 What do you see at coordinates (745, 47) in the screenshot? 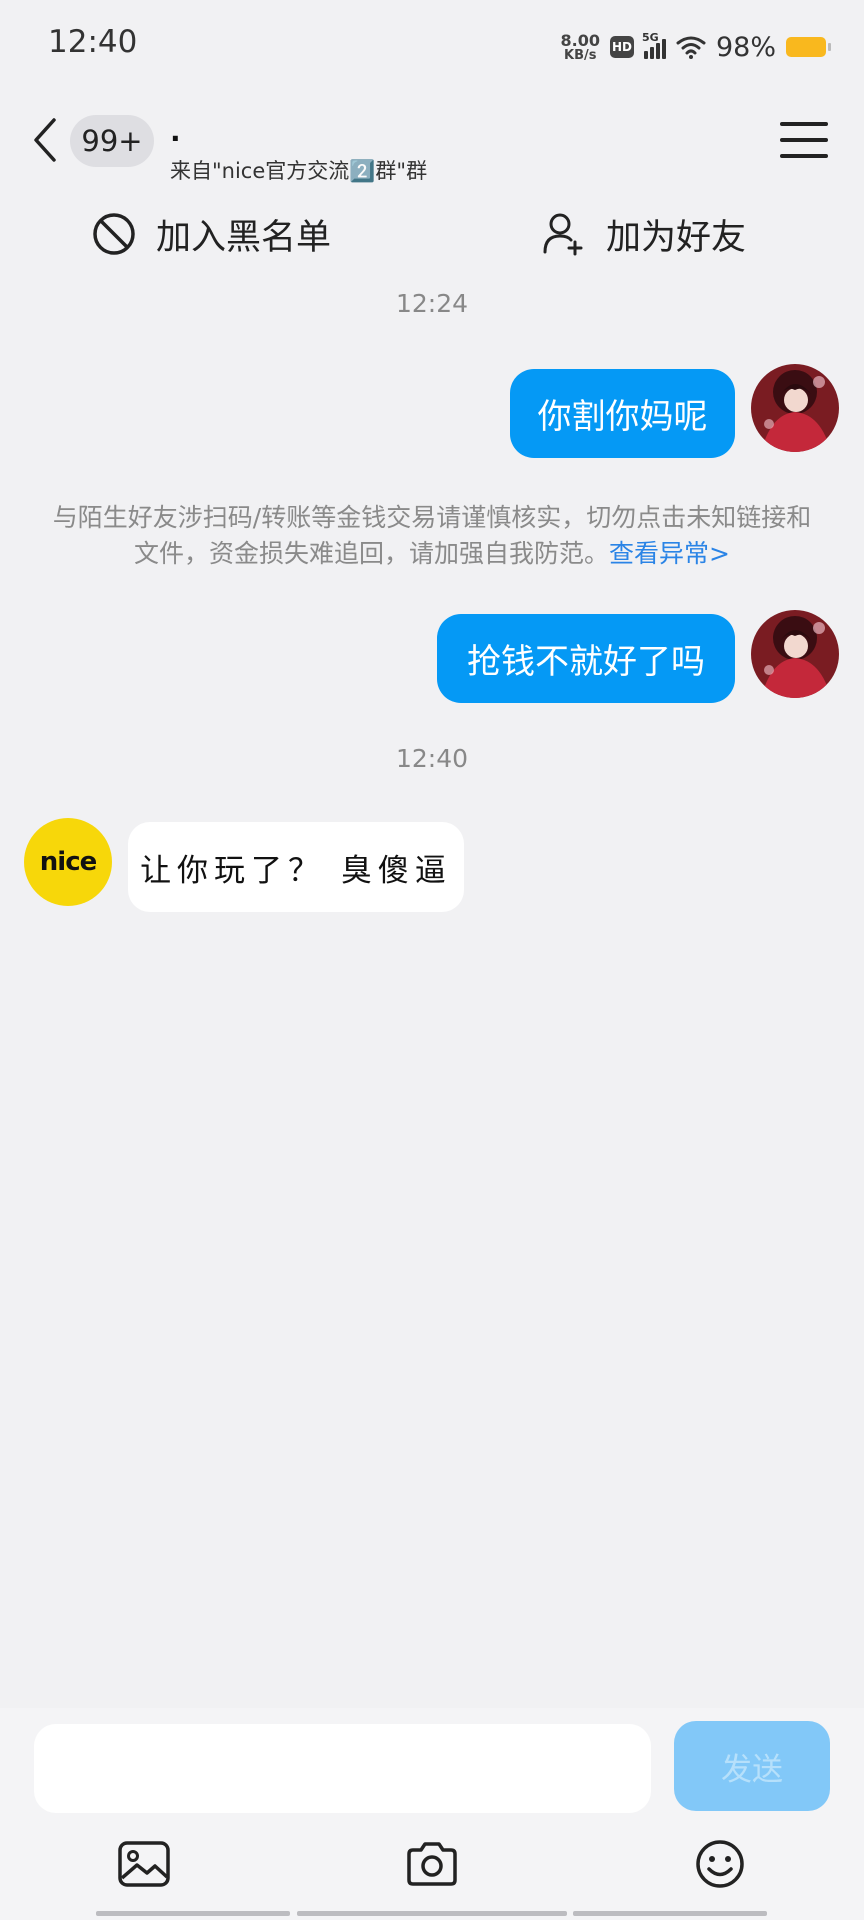
I see `battery-percent: 98%` at bounding box center [745, 47].